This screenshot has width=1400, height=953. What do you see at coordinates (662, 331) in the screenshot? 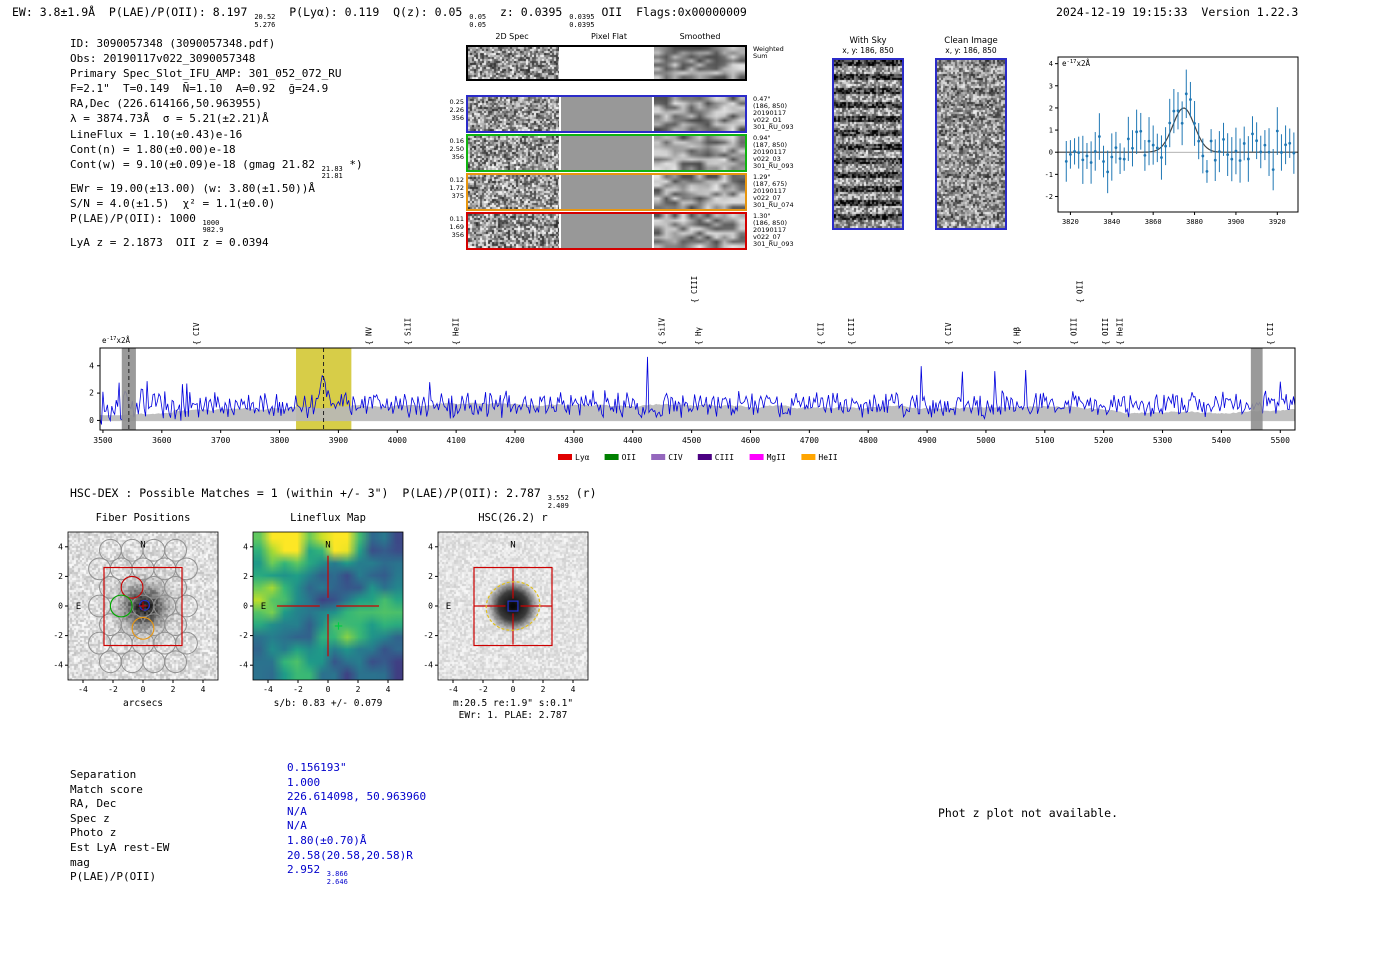
I see `emission-line-label: { SiIV` at bounding box center [662, 331].